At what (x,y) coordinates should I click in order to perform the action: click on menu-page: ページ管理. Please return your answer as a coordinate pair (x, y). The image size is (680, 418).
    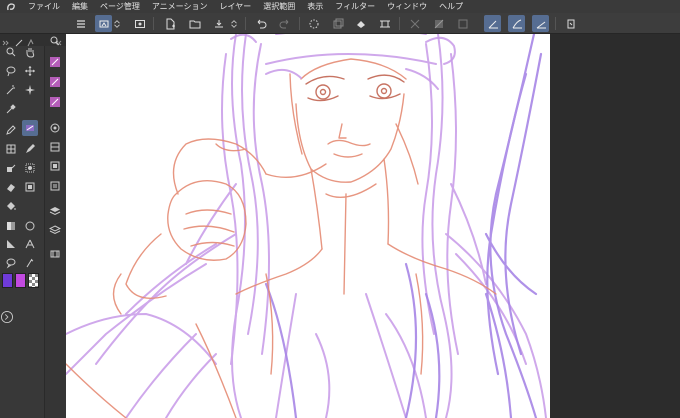
    Looking at the image, I should click on (120, 6).